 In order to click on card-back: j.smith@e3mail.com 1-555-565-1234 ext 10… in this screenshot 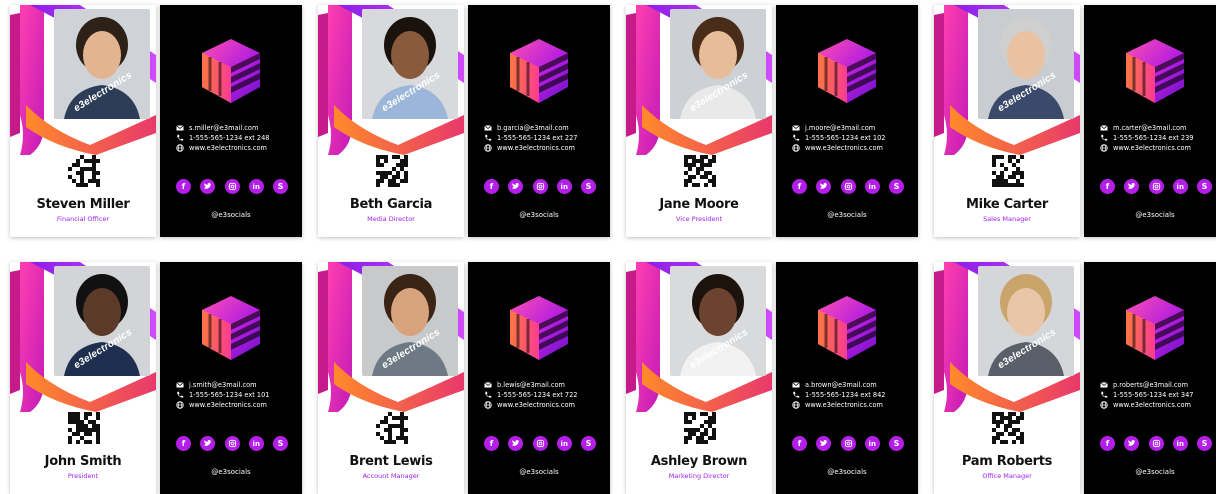, I will do `click(231, 378)`.